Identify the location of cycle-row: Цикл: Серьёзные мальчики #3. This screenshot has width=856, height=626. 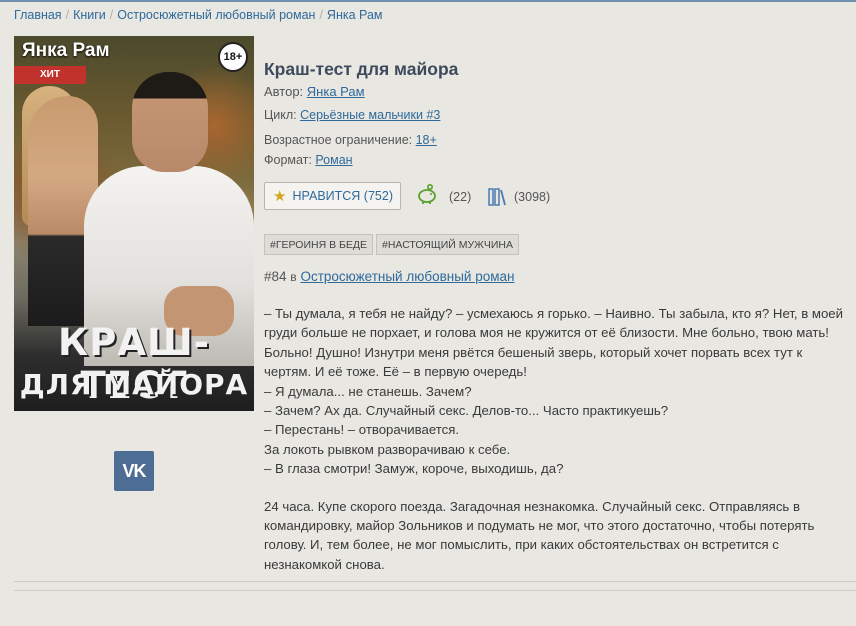
(352, 115).